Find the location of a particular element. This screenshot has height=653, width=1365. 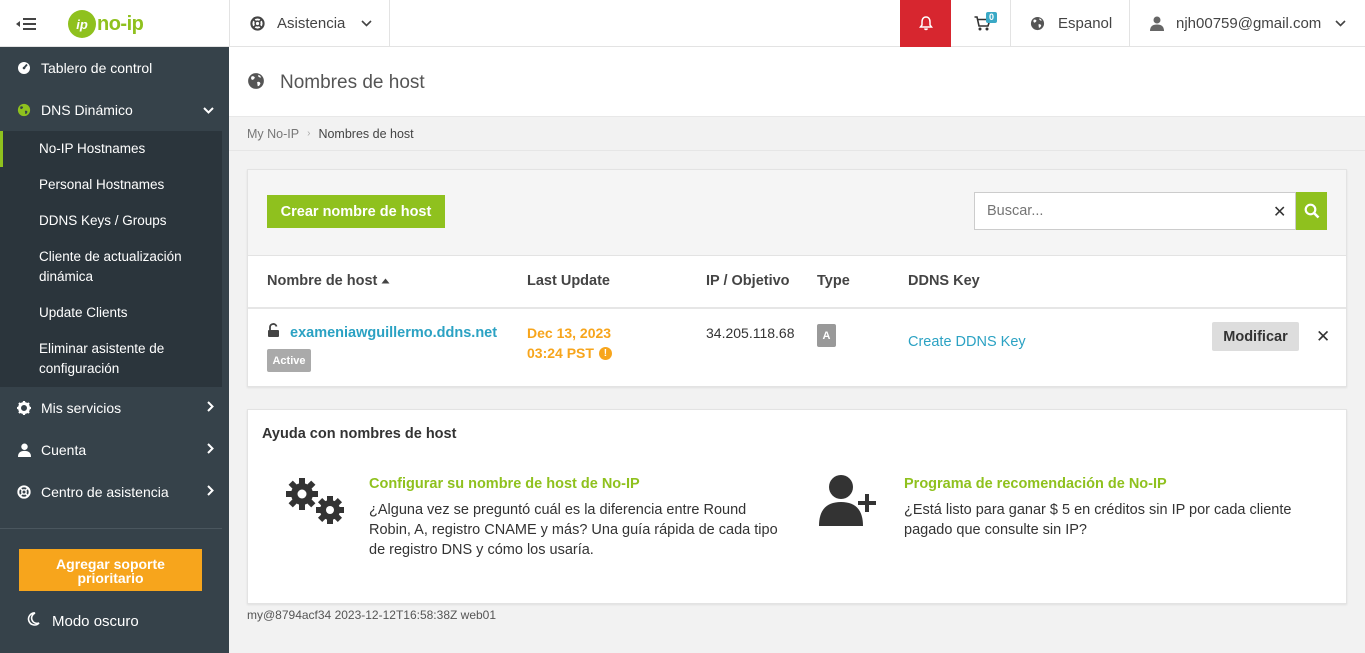

menu-collapse-icon is located at coordinates (26, 23).